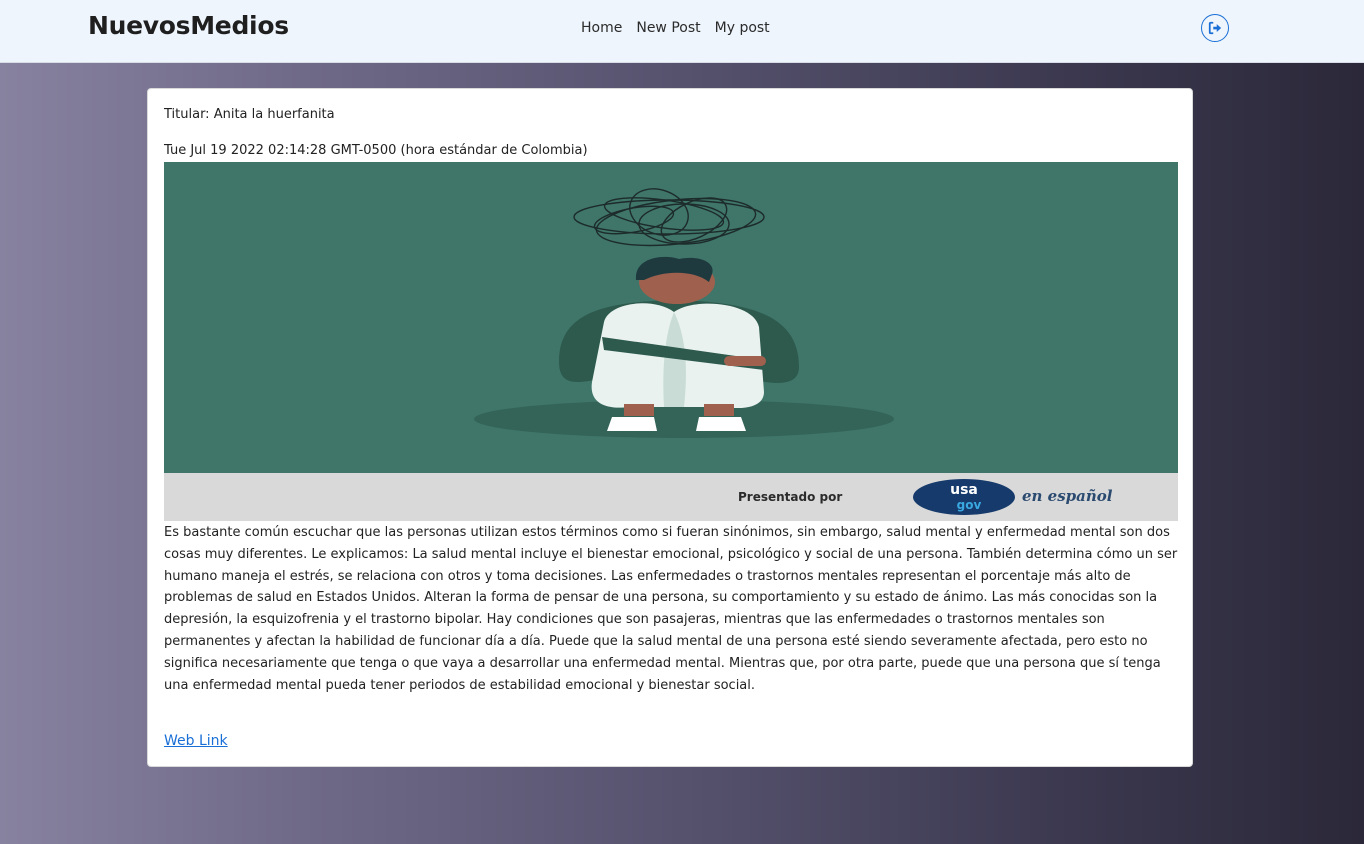  Describe the element at coordinates (742, 28) in the screenshot. I see `nav-link-my-post: My post` at that location.